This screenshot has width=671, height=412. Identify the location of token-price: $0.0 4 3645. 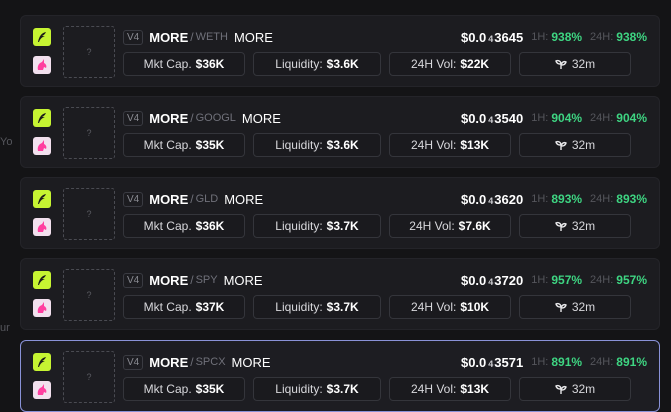
(492, 37).